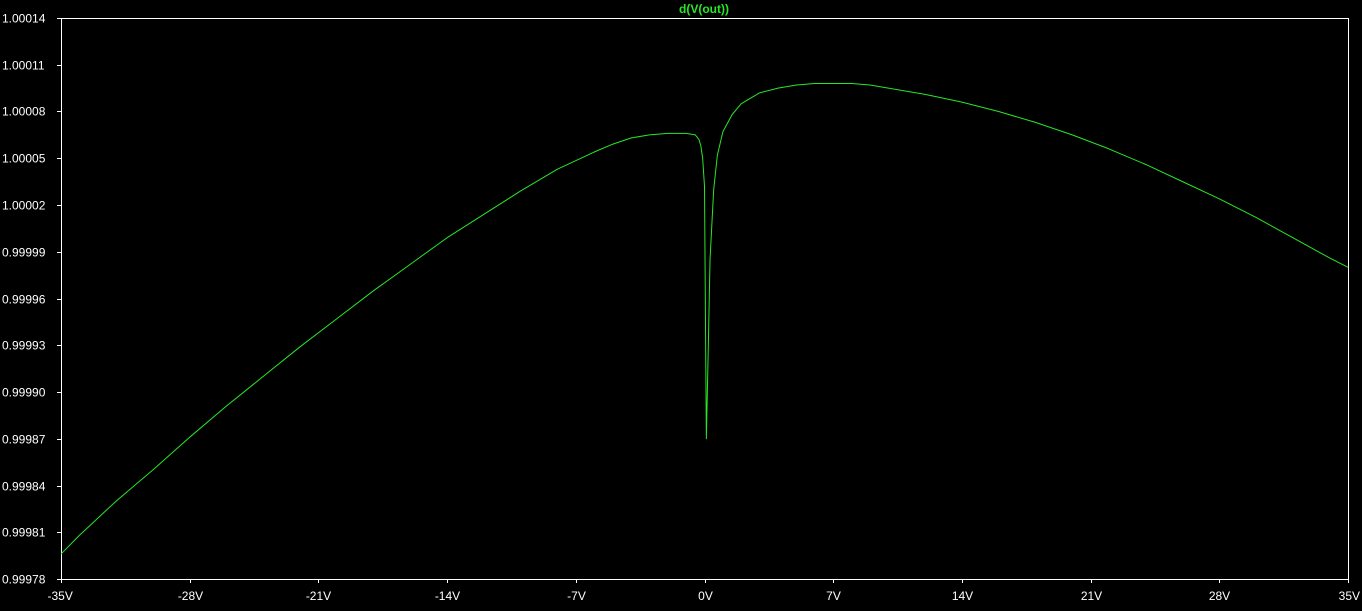 The image size is (1362, 611). I want to click on x-tick-label: -28V, so click(190, 596).